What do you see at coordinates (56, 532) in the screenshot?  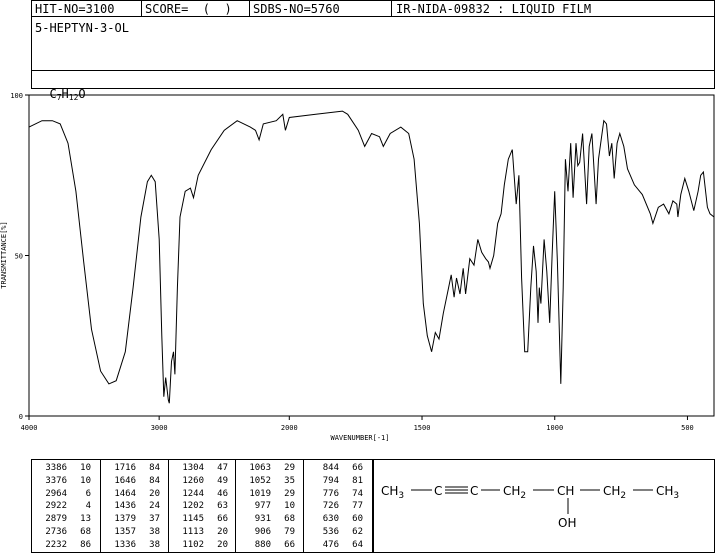 I see `peak-wavenumber: 2736` at bounding box center [56, 532].